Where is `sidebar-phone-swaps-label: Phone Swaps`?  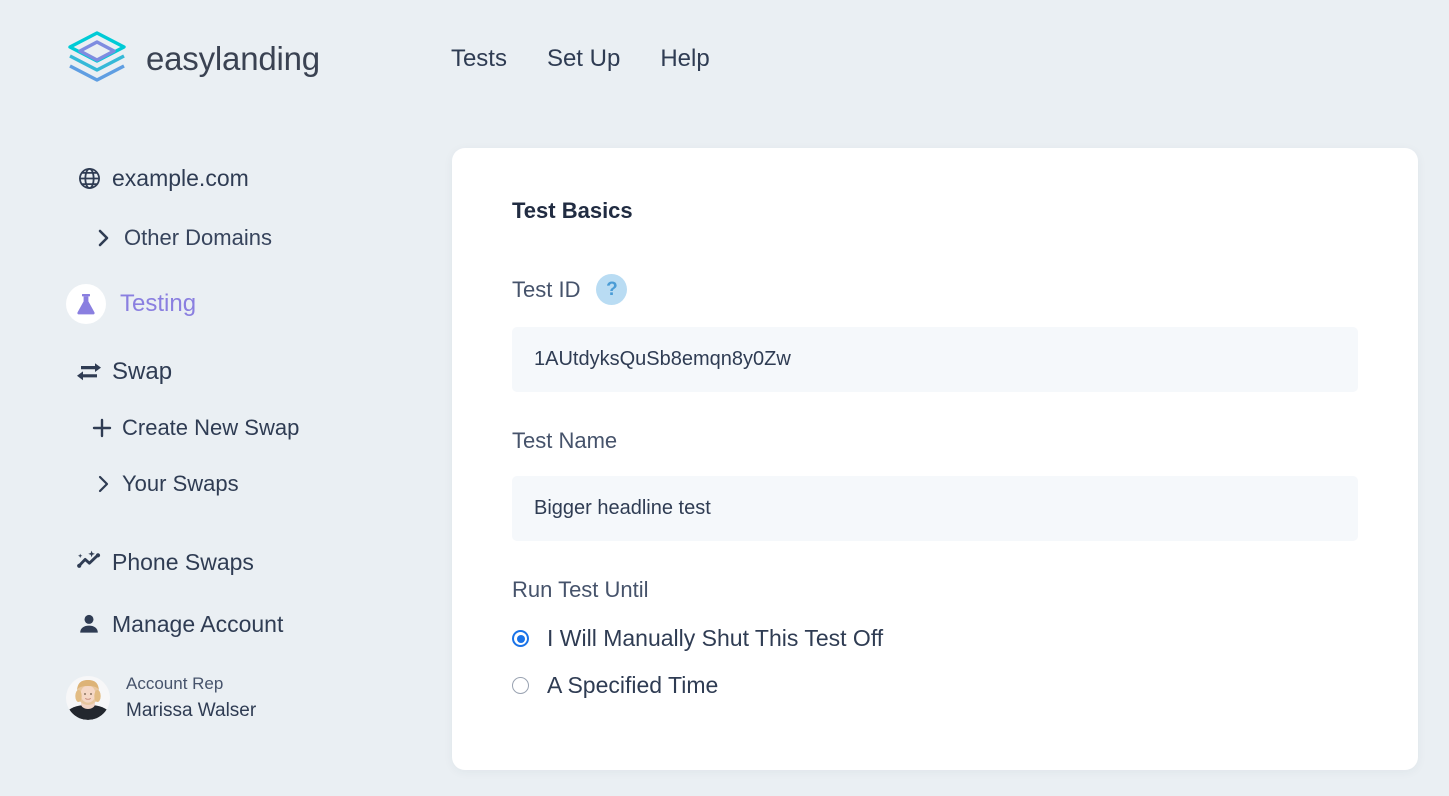 sidebar-phone-swaps-label: Phone Swaps is located at coordinates (183, 561).